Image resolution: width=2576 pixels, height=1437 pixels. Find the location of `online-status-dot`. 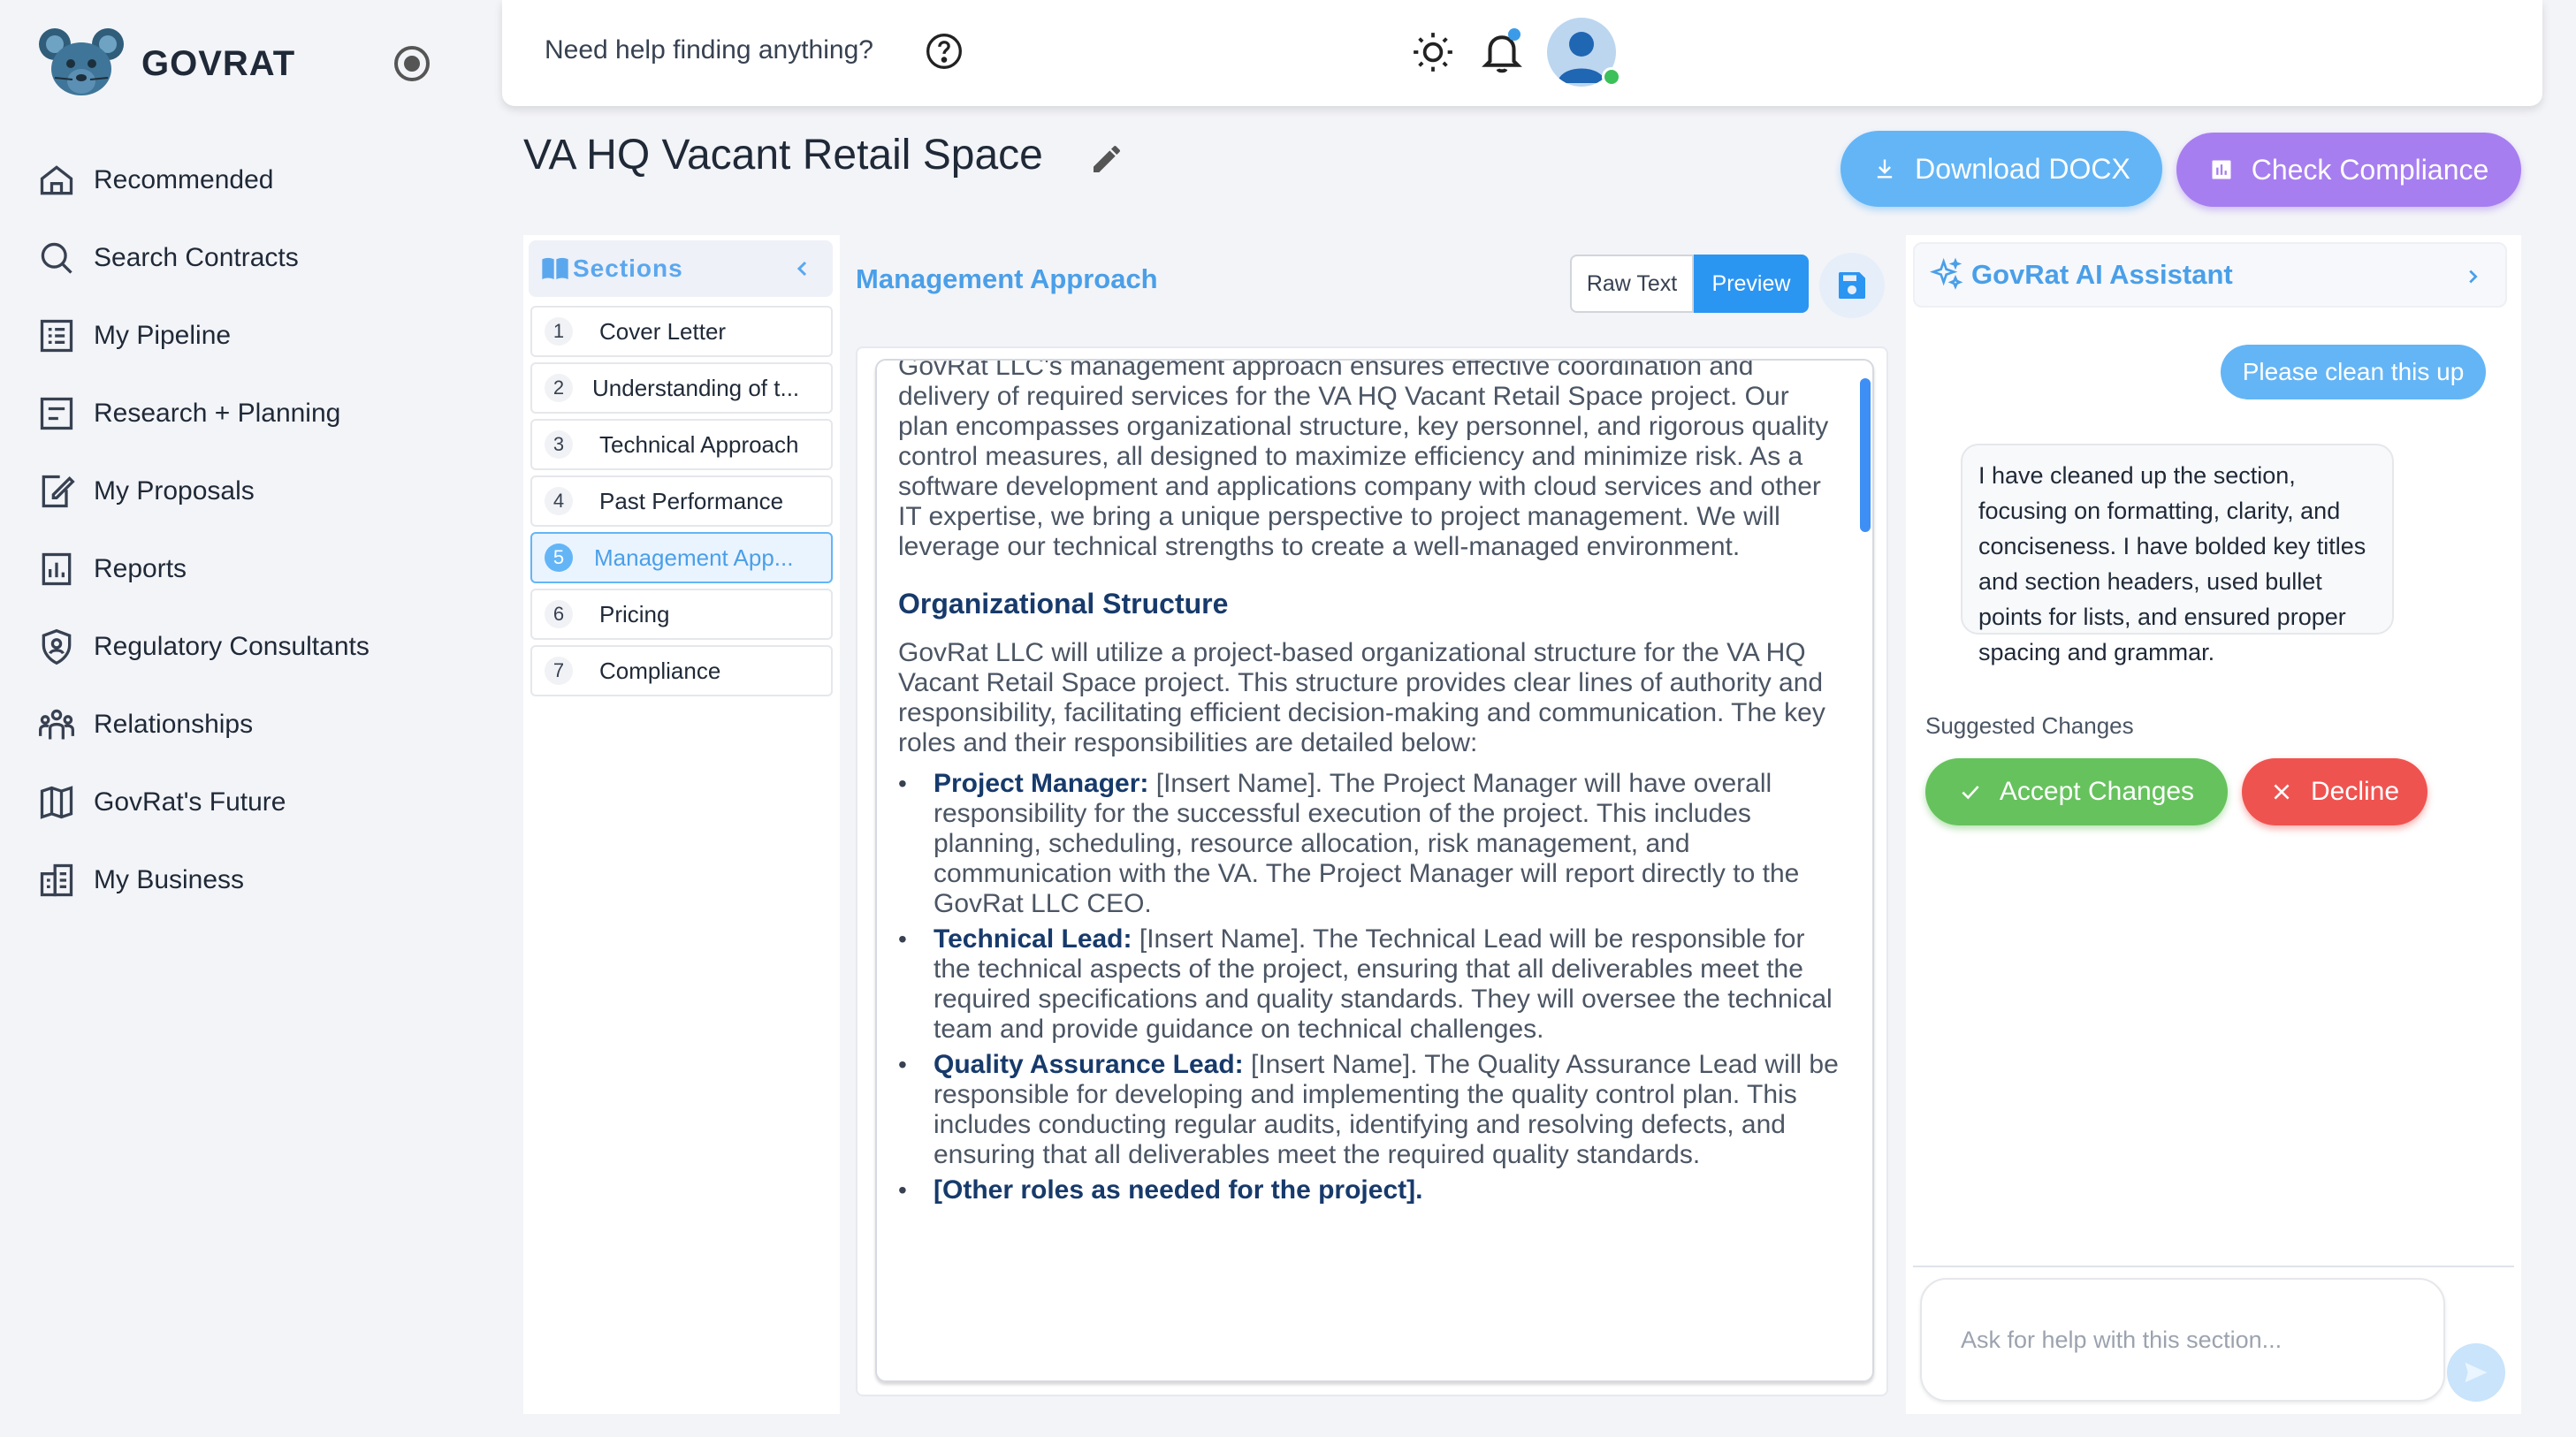

online-status-dot is located at coordinates (1611, 77).